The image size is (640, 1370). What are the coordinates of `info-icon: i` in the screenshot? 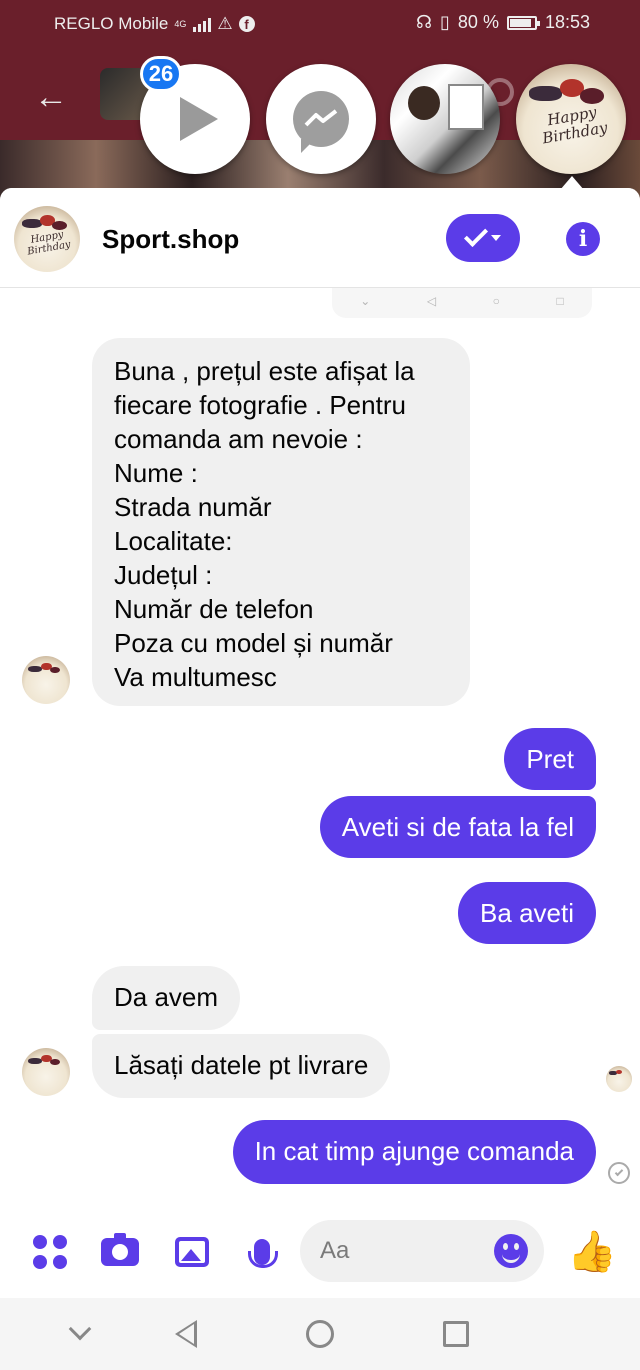 It's located at (583, 239).